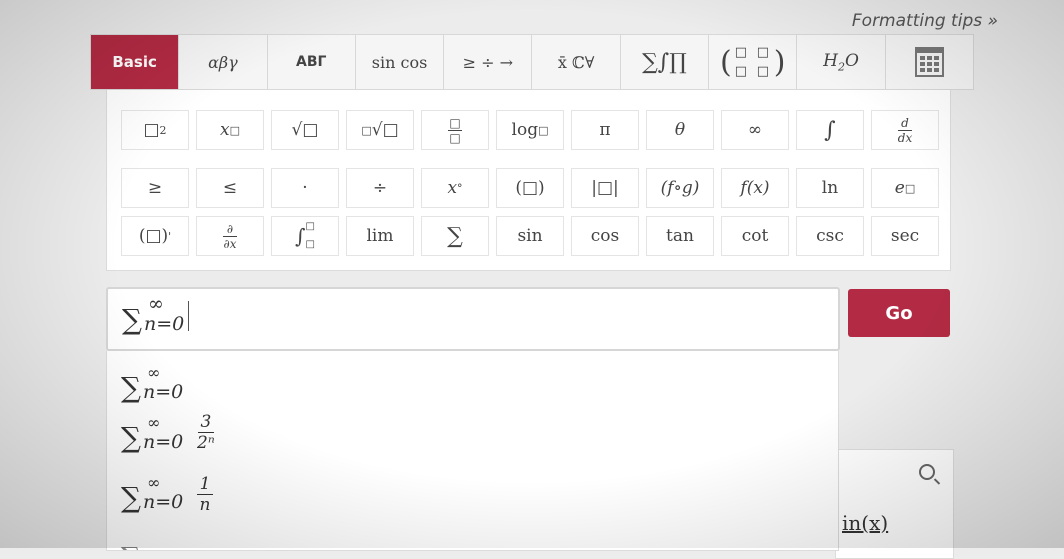 Image resolution: width=1064 pixels, height=559 pixels. I want to click on background-link: in(x), so click(865, 523).